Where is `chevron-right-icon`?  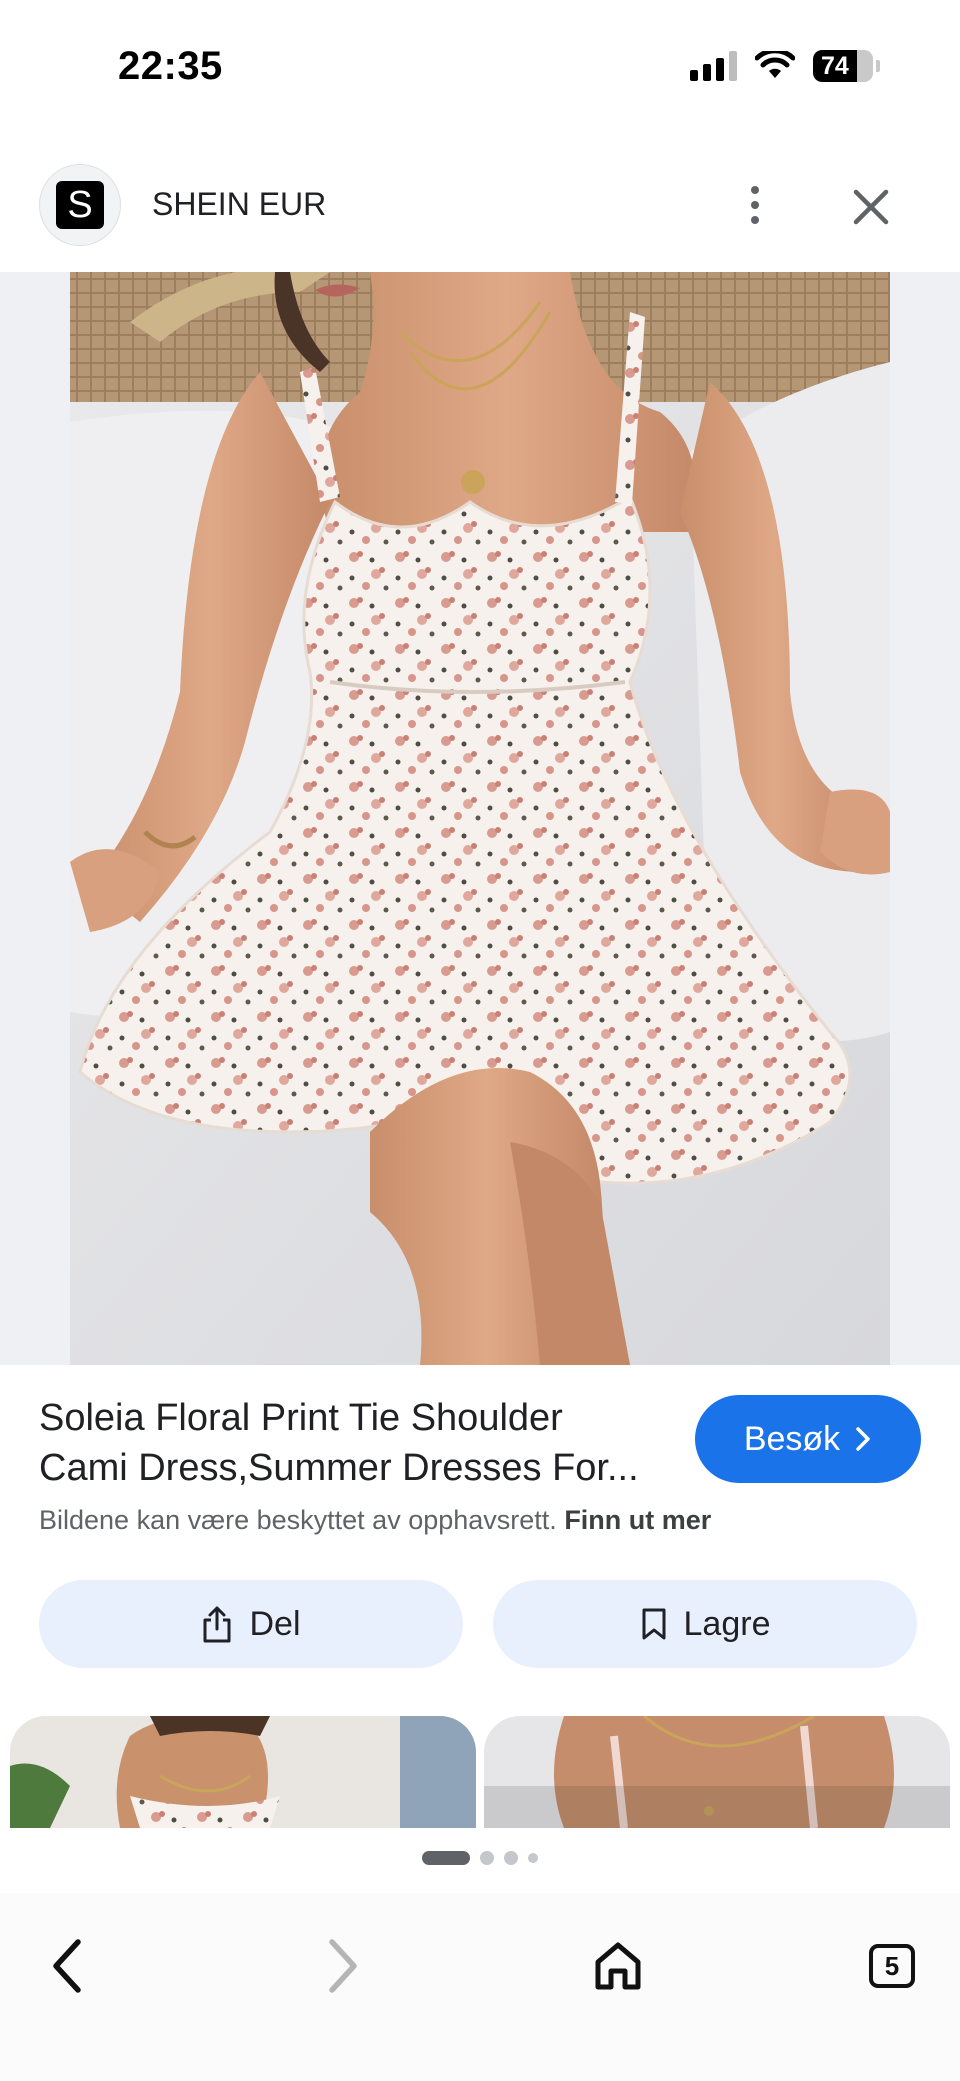
chevron-right-icon is located at coordinates (863, 1439).